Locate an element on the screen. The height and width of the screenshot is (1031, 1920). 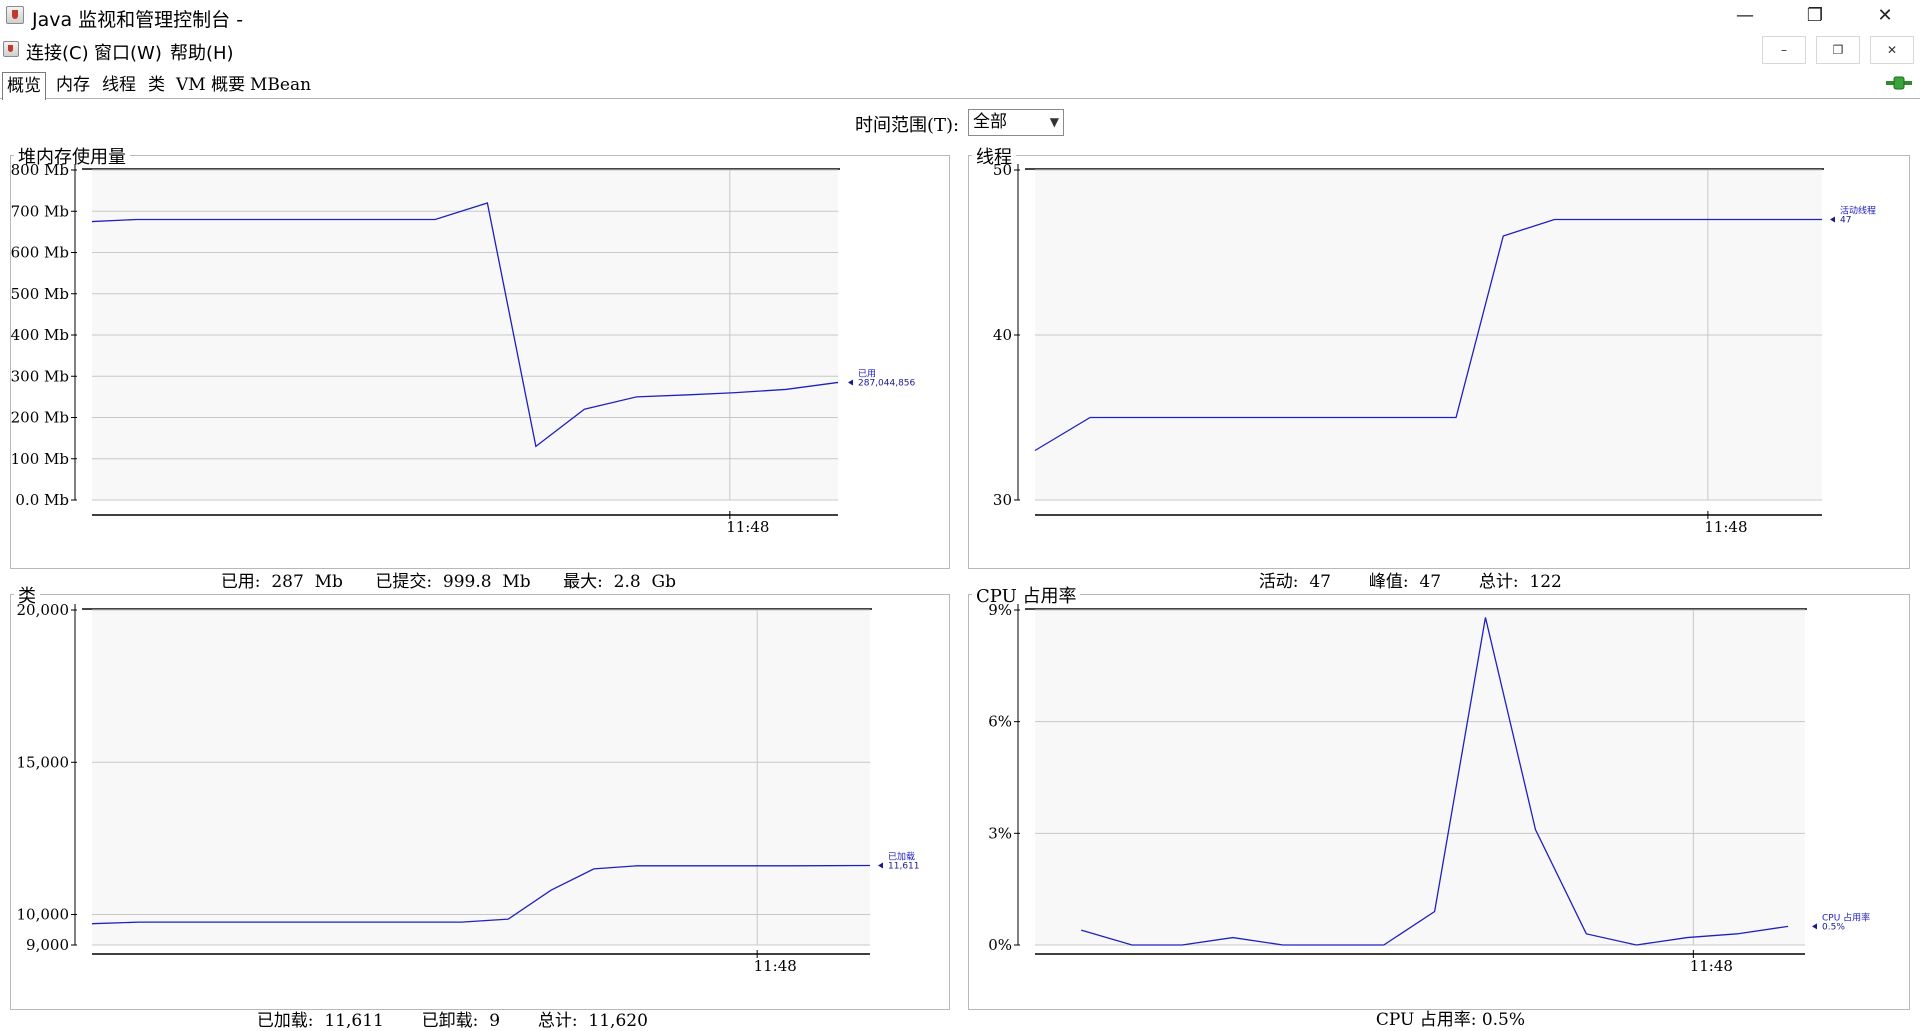
heap-used-unit: Mb is located at coordinates (328, 582).